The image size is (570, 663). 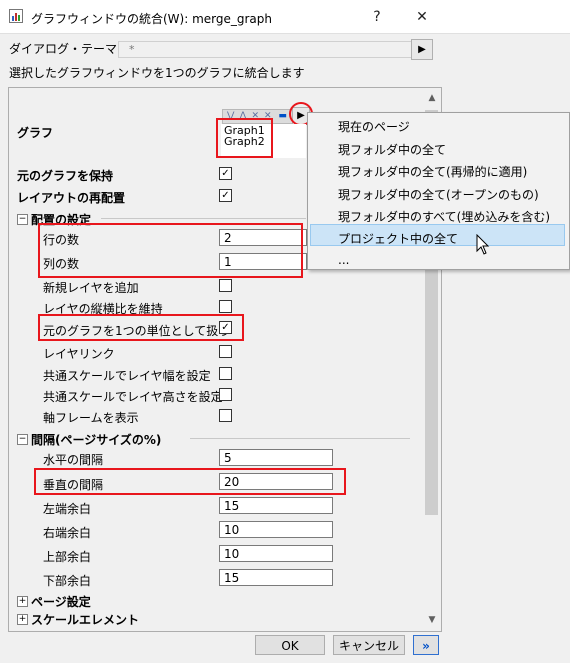 I want to click on layer-link-checkbox, so click(x=225, y=351).